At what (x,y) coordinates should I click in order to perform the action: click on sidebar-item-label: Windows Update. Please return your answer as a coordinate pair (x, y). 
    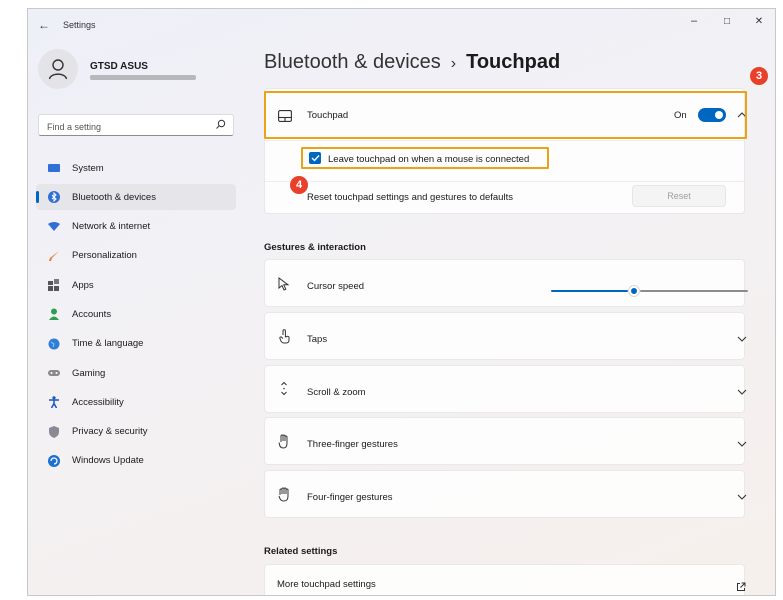
    Looking at the image, I should click on (108, 461).